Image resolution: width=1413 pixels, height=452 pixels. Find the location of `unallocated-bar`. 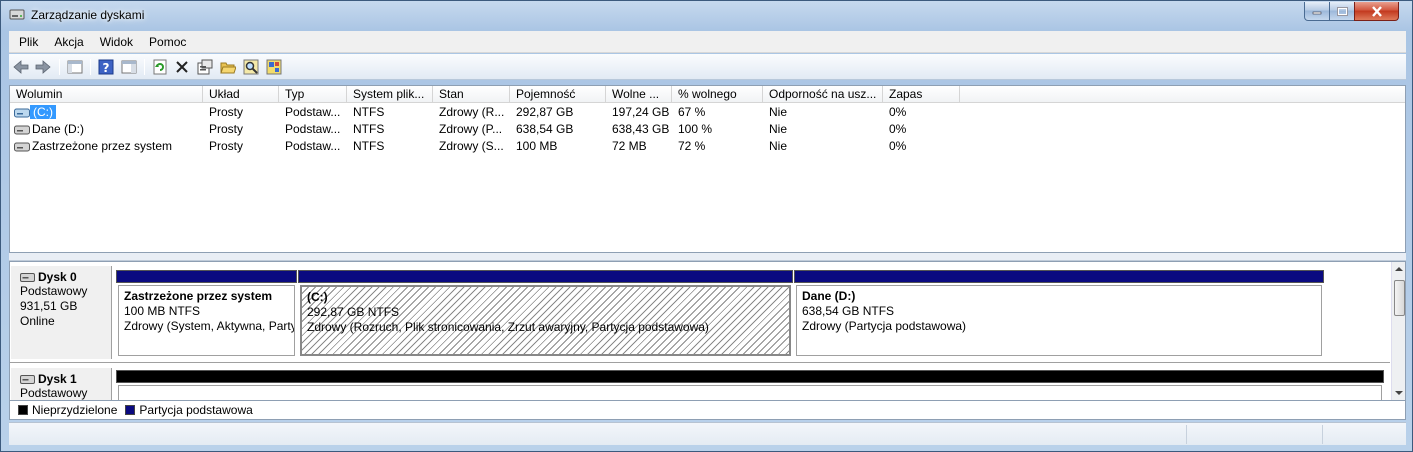

unallocated-bar is located at coordinates (750, 376).